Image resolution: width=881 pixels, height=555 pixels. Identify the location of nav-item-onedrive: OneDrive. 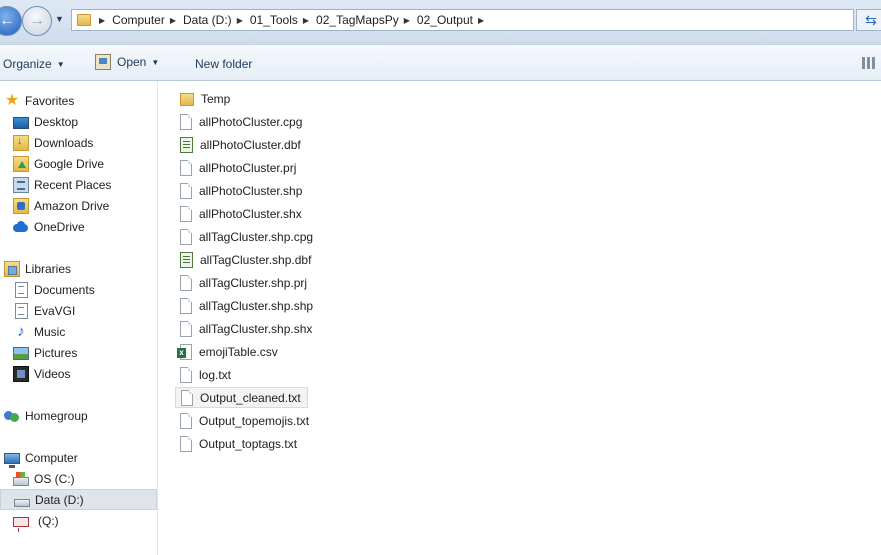
(78, 226).